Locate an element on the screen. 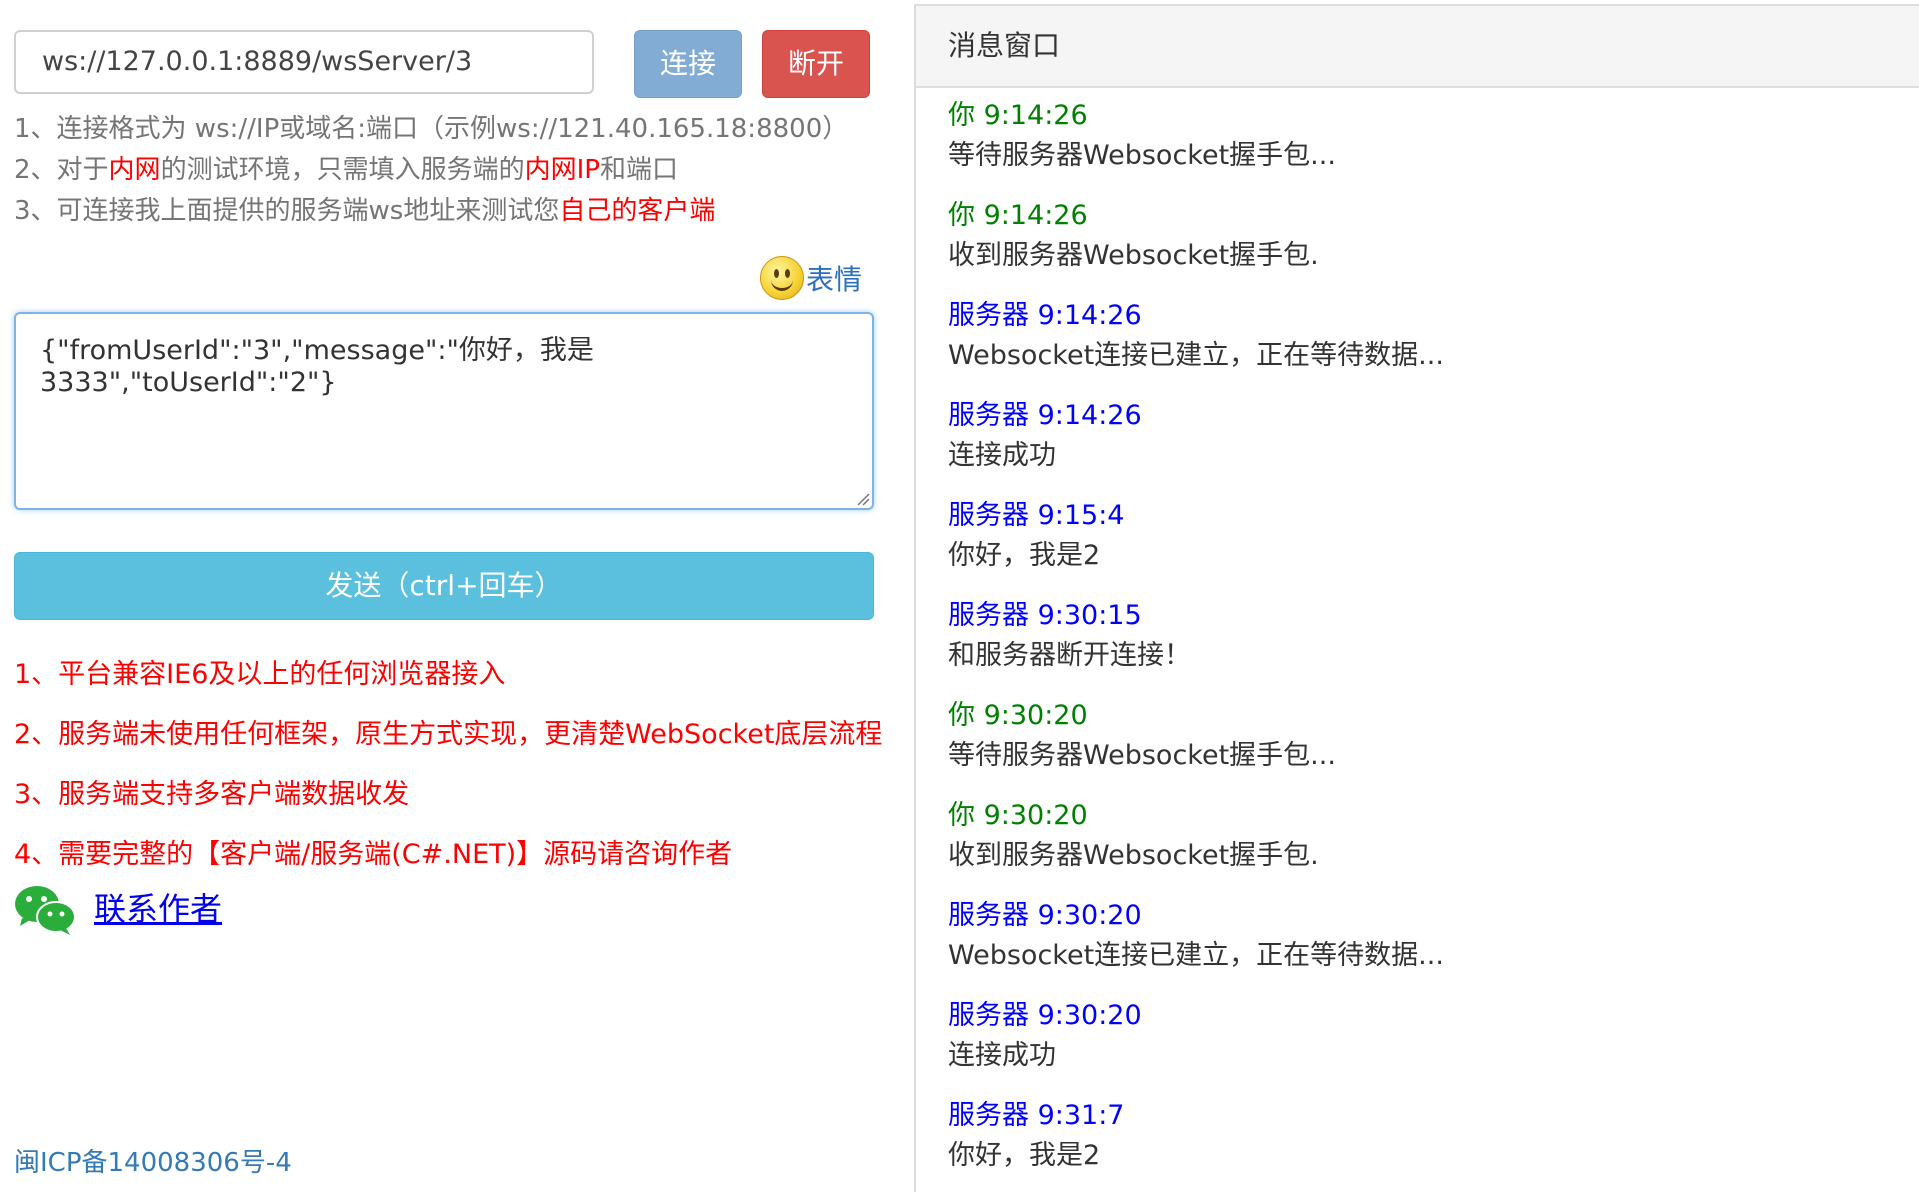 The width and height of the screenshot is (1919, 1192). hint-text: 2、对于 is located at coordinates (61, 170).